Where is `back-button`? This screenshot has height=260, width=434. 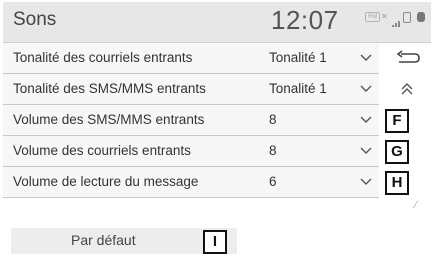 back-button is located at coordinates (407, 58).